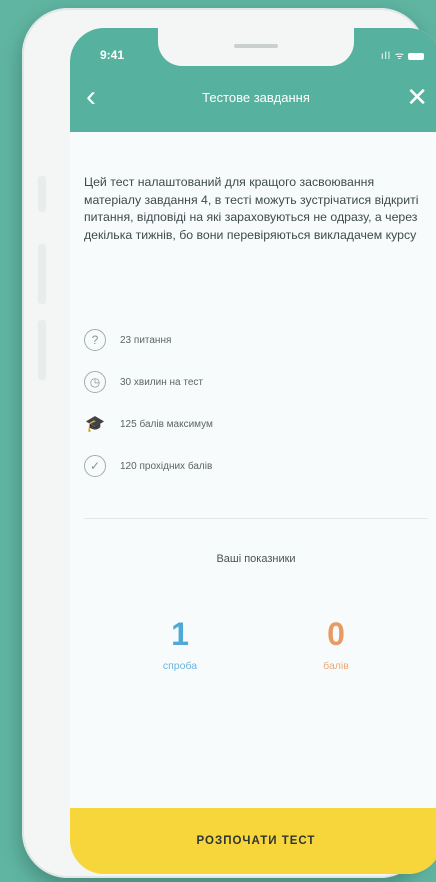  Describe the element at coordinates (253, 80) in the screenshot. I see `app-header: 9:41 ıll ᯤ ‹ Тестове завдання ✕` at that location.